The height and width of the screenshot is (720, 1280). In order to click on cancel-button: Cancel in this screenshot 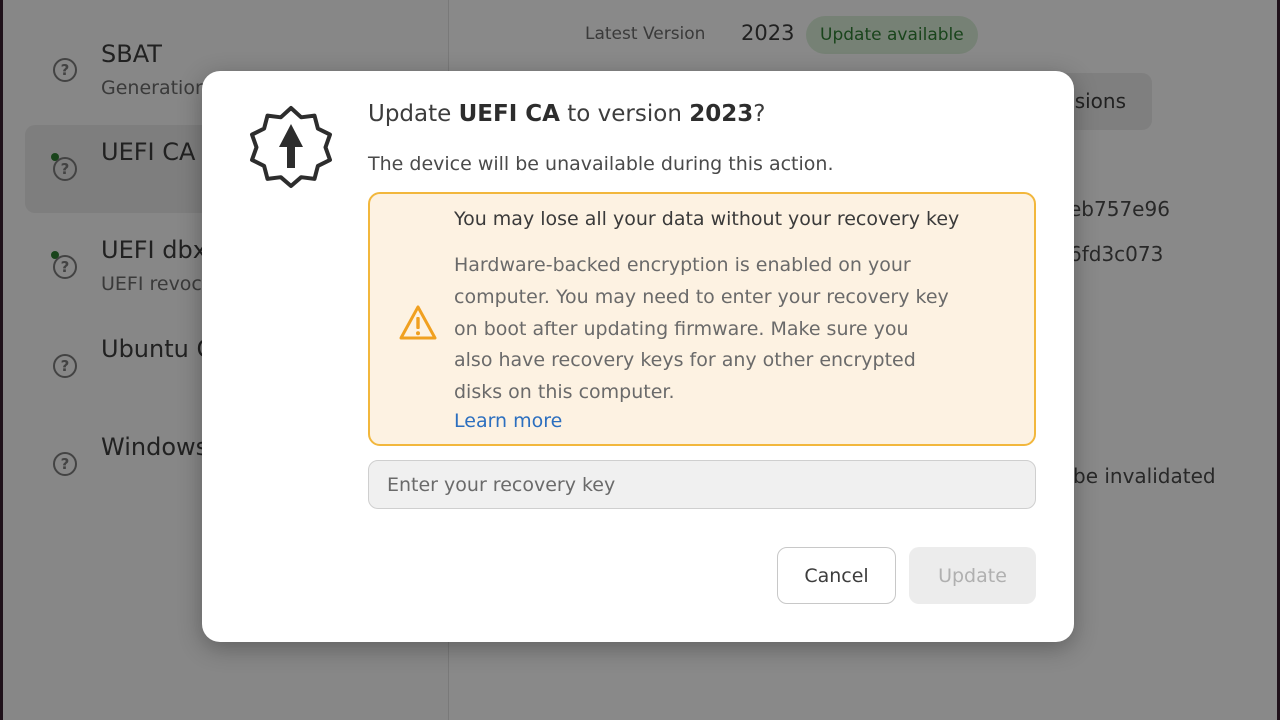, I will do `click(836, 575)`.